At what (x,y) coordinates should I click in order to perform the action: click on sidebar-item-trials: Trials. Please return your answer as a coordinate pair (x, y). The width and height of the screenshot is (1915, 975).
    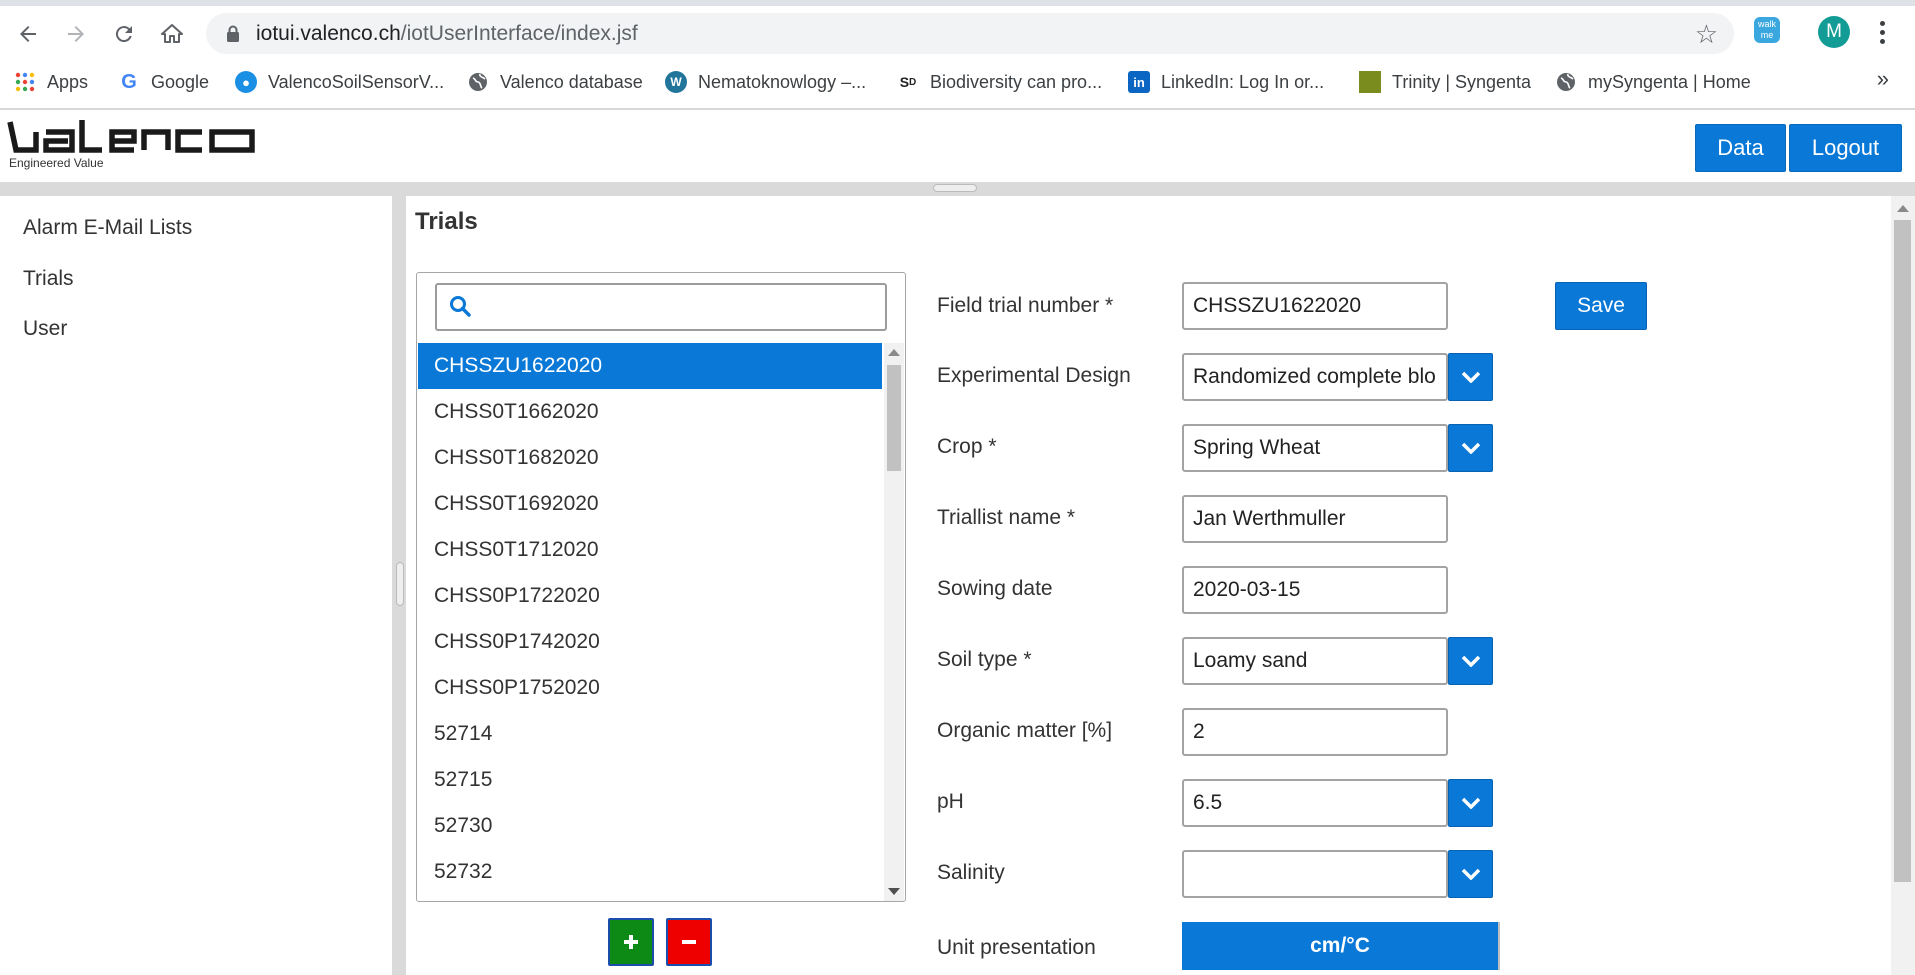
    Looking at the image, I should click on (48, 279).